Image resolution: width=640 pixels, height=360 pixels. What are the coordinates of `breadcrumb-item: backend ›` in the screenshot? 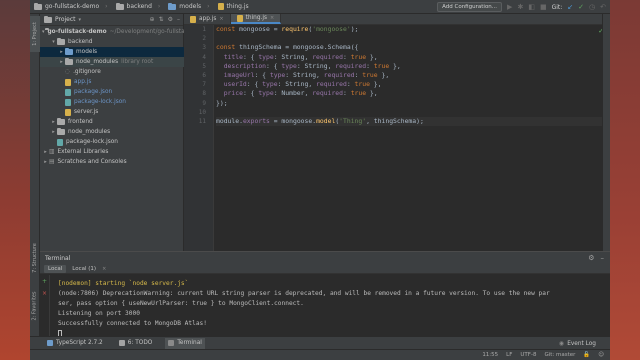 It's located at (138, 6).